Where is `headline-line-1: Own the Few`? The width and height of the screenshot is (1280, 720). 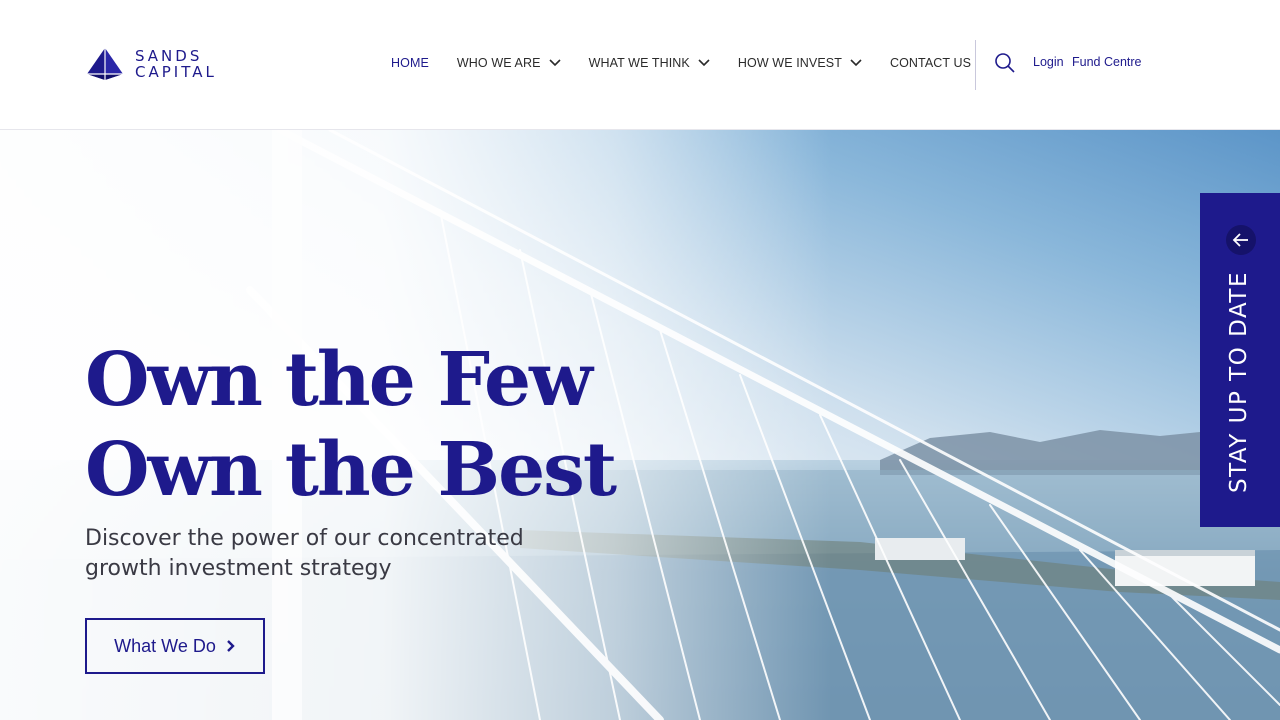
headline-line-1: Own the Few is located at coordinates (339, 380).